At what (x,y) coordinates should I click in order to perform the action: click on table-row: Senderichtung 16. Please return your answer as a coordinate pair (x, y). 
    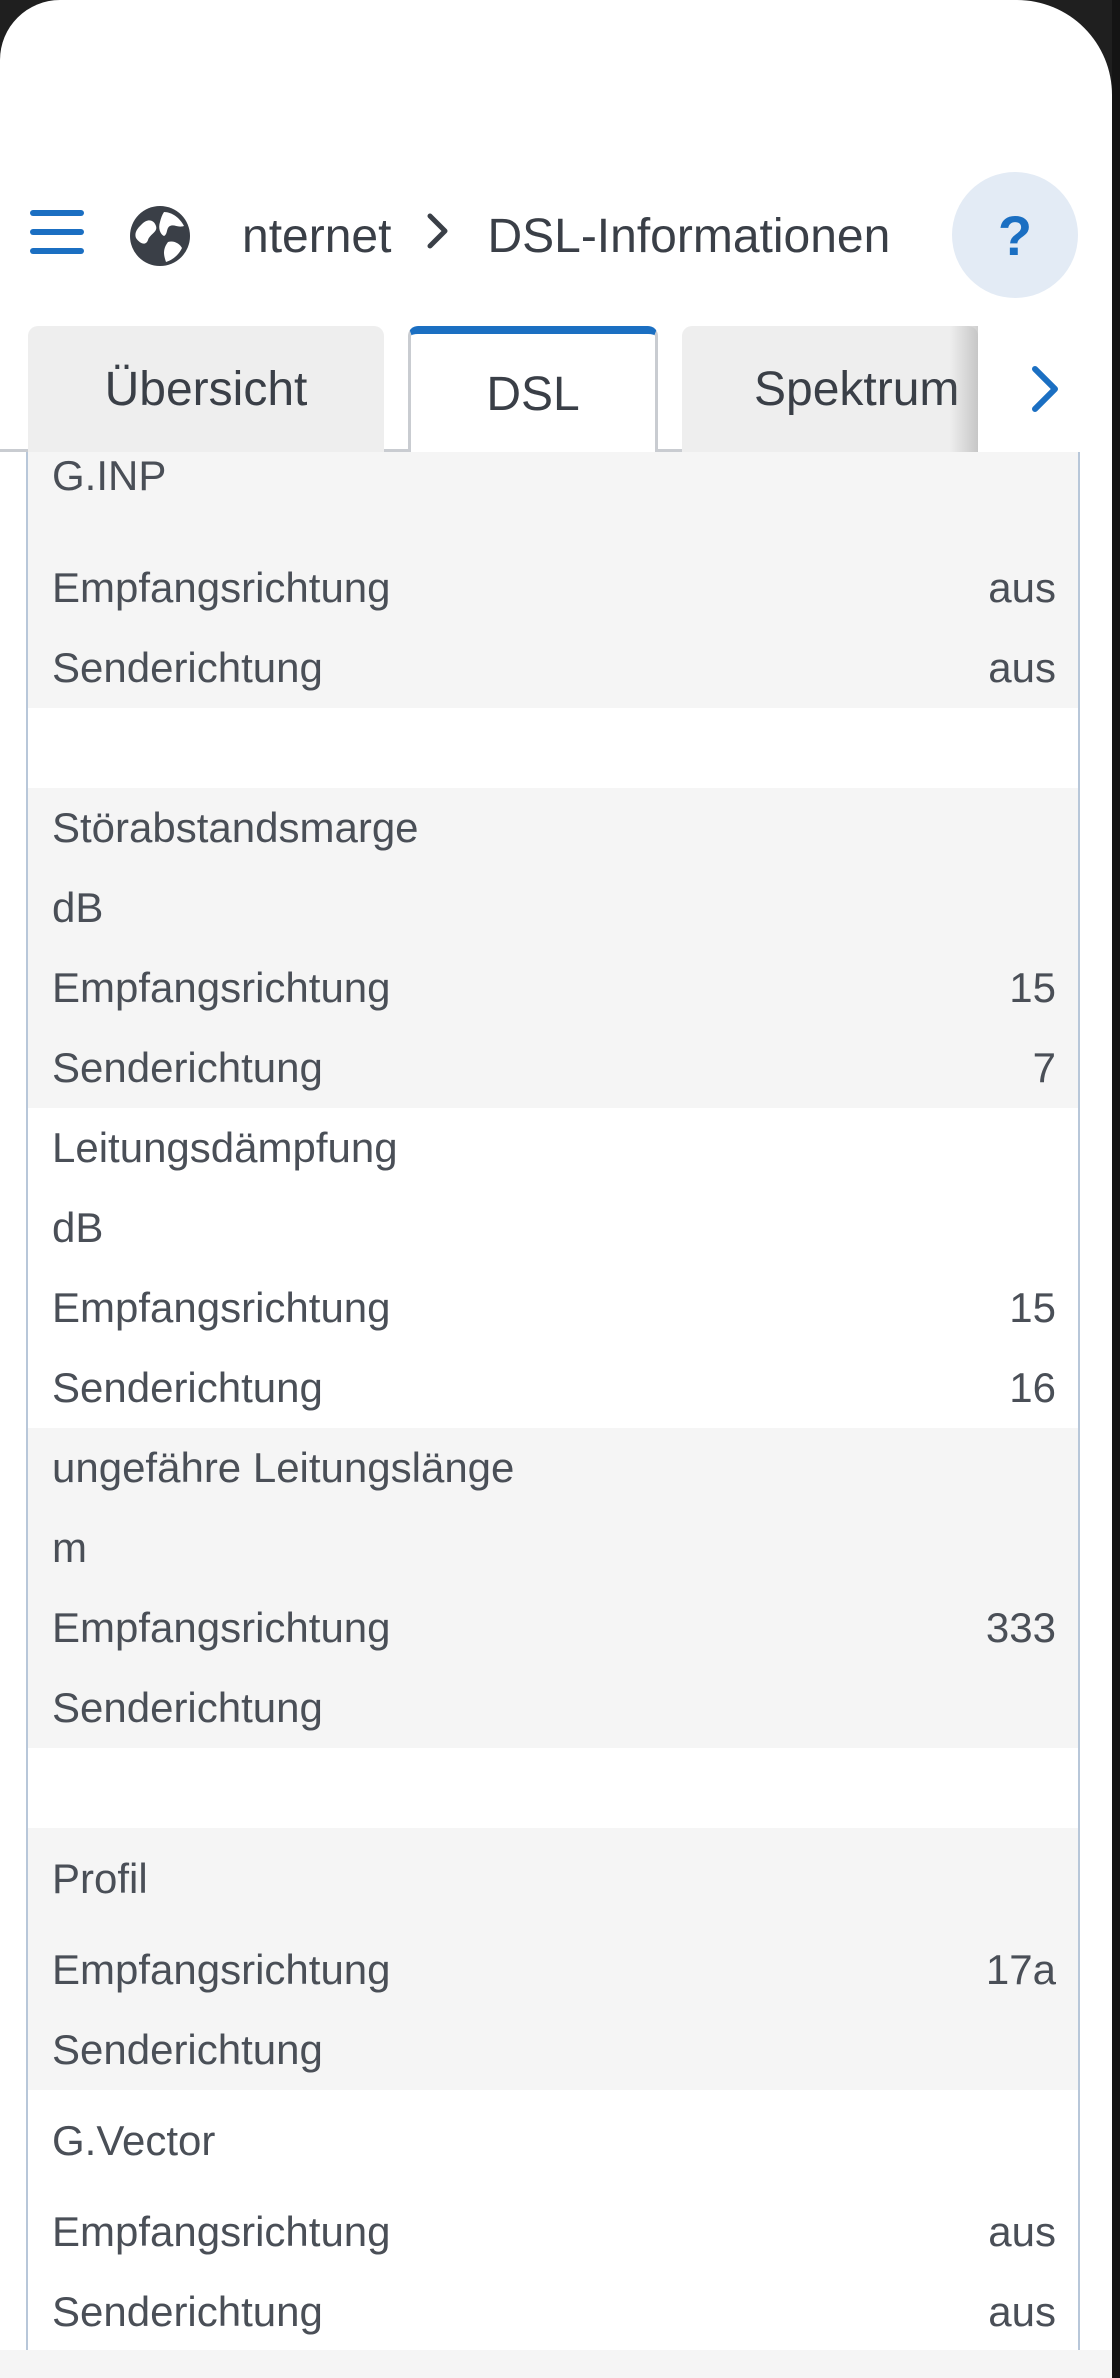
    Looking at the image, I should click on (553, 1388).